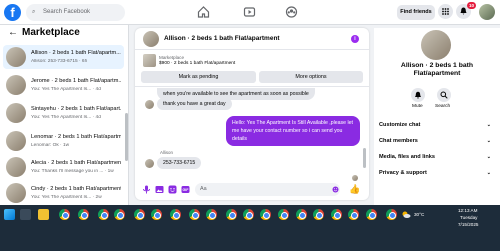 This screenshot has height=251, width=500. Describe the element at coordinates (267, 189) in the screenshot. I see `message-input: Aa` at that location.